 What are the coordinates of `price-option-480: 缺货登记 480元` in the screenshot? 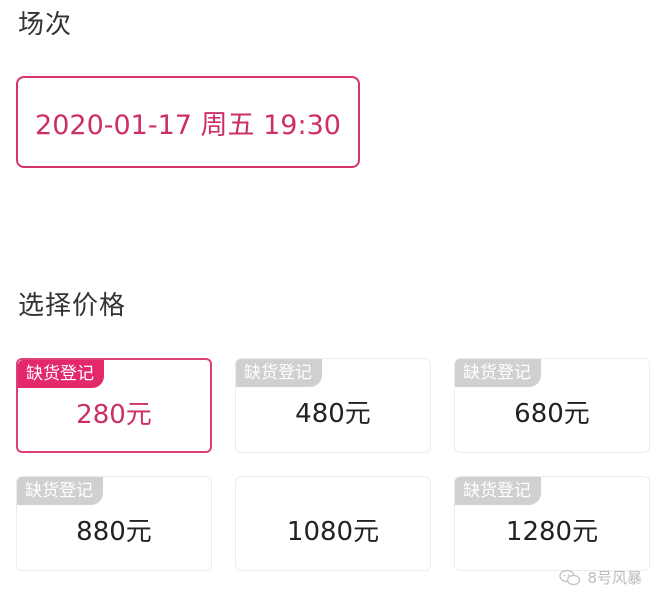 It's located at (333, 405).